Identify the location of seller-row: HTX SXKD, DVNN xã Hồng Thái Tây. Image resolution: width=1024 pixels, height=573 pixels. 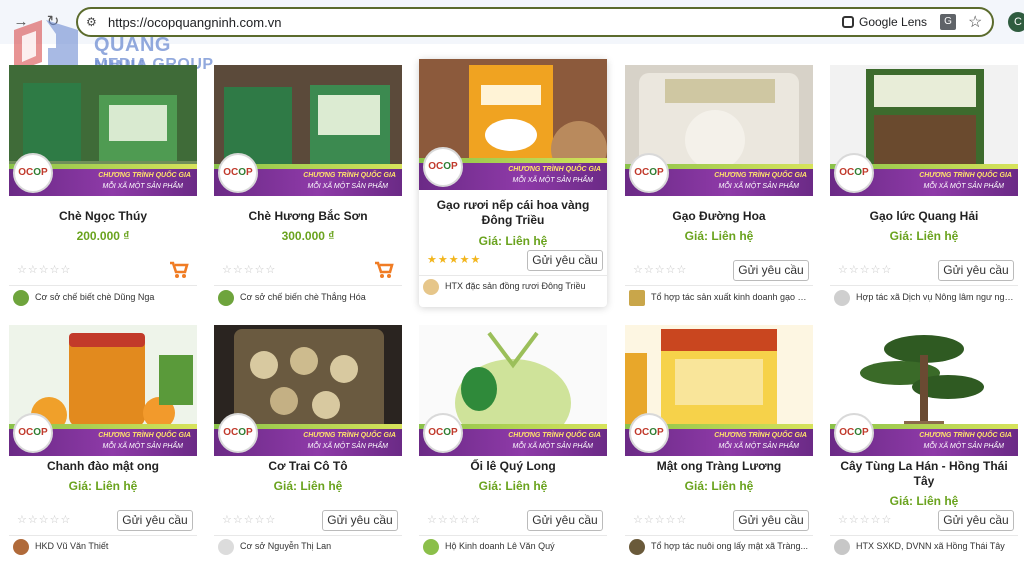
(925, 548).